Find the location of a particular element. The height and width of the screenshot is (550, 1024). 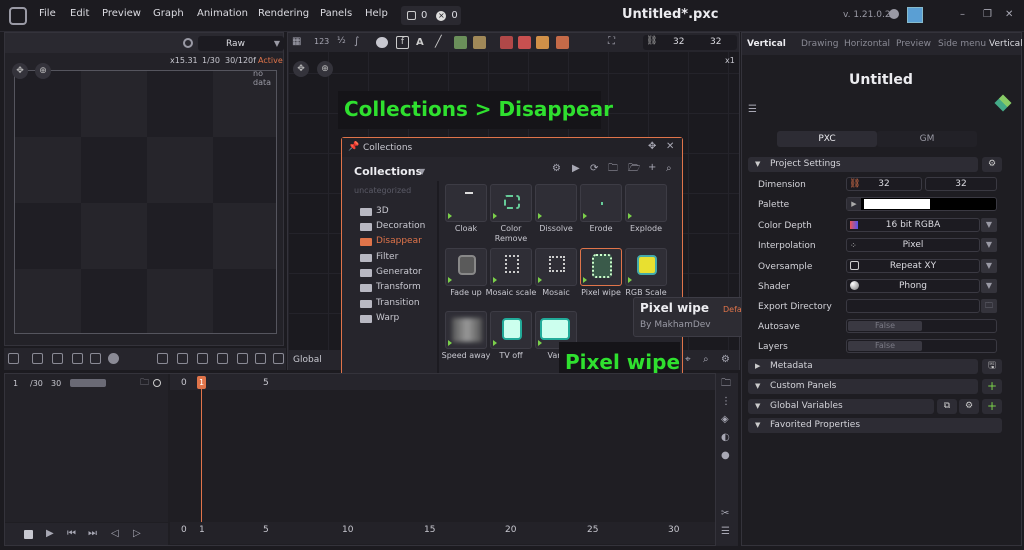

minimize-icon: – is located at coordinates (962, 15).